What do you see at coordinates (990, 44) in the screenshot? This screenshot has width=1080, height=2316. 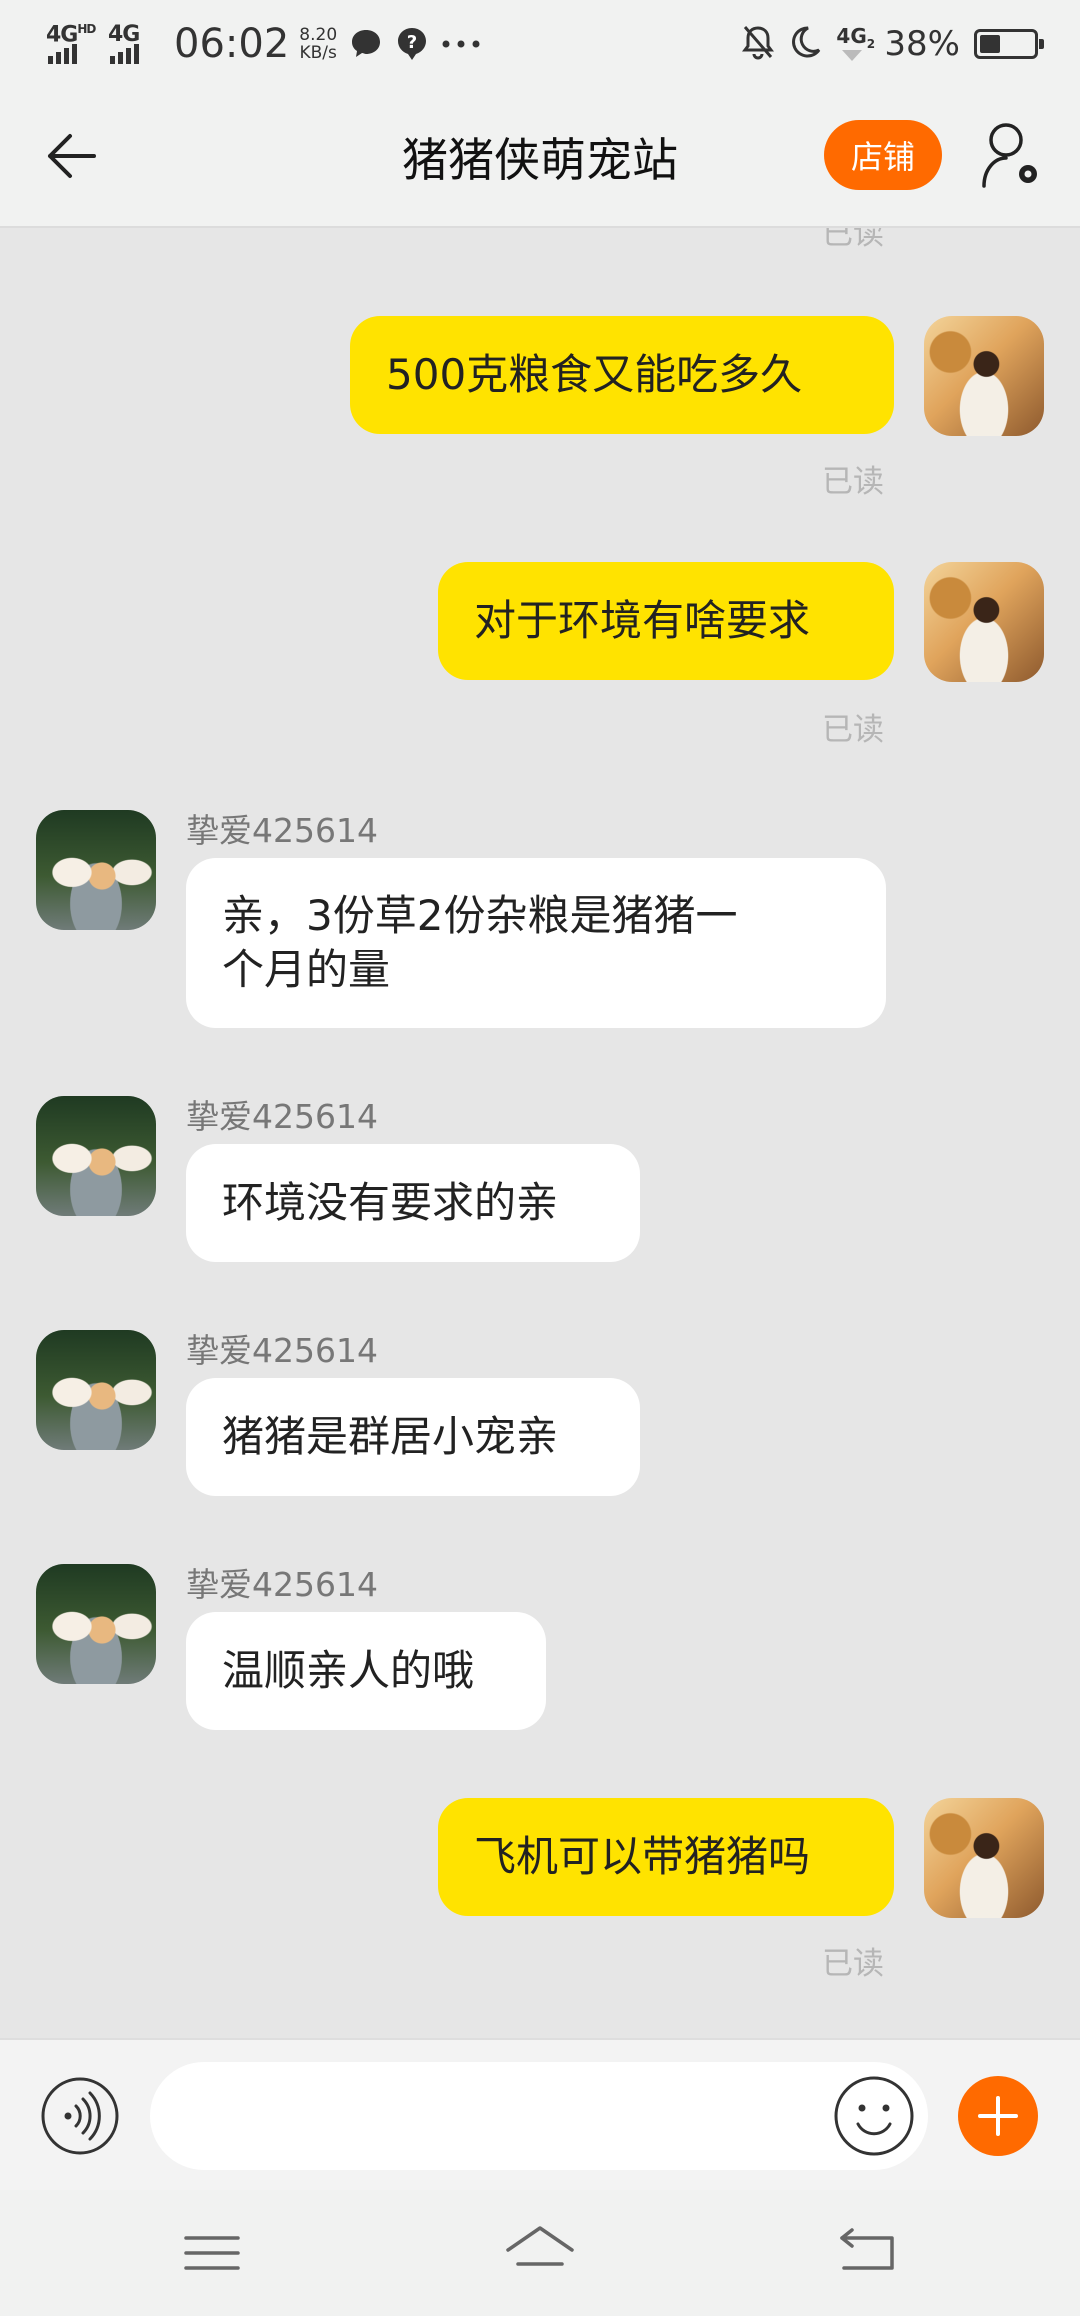 I see `battery-level-fill` at bounding box center [990, 44].